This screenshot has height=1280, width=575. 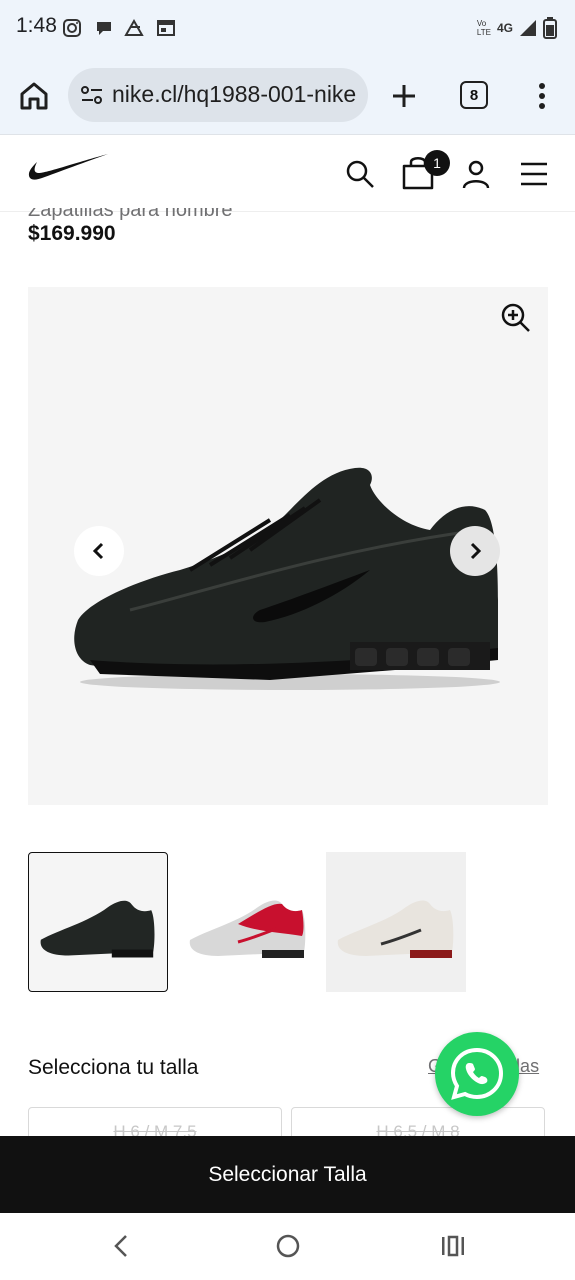 I want to click on new-tab-icon, so click(x=404, y=96).